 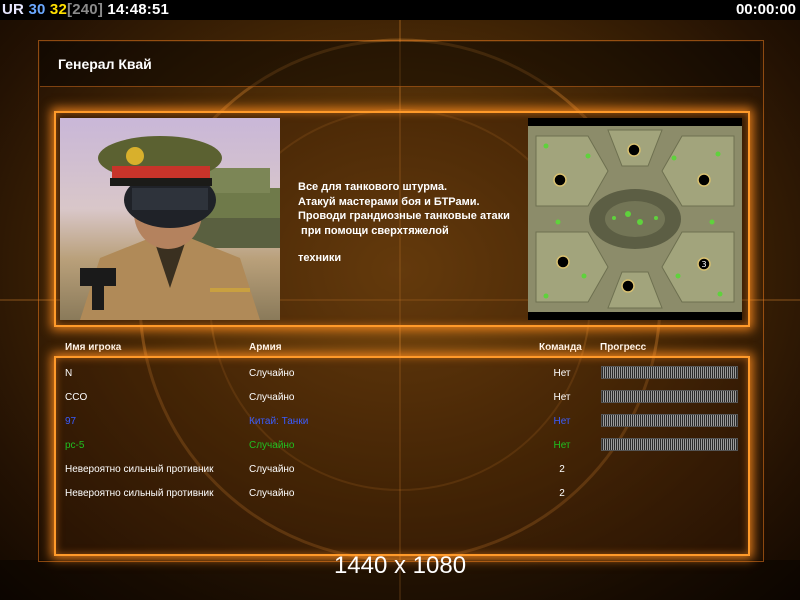 I want to click on player-name: 97, so click(x=71, y=421).